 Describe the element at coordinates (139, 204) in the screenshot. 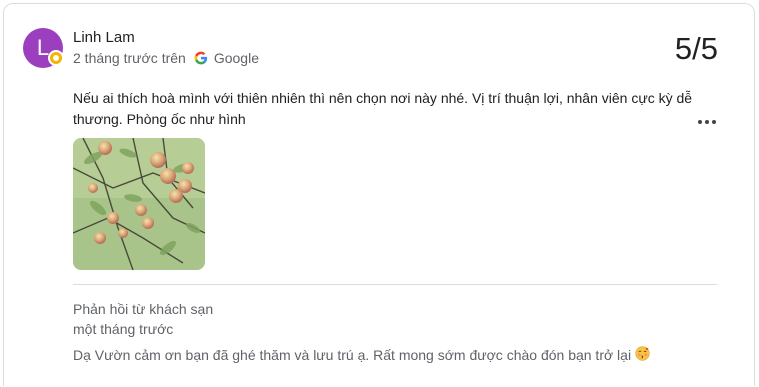

I see `review-photo` at that location.